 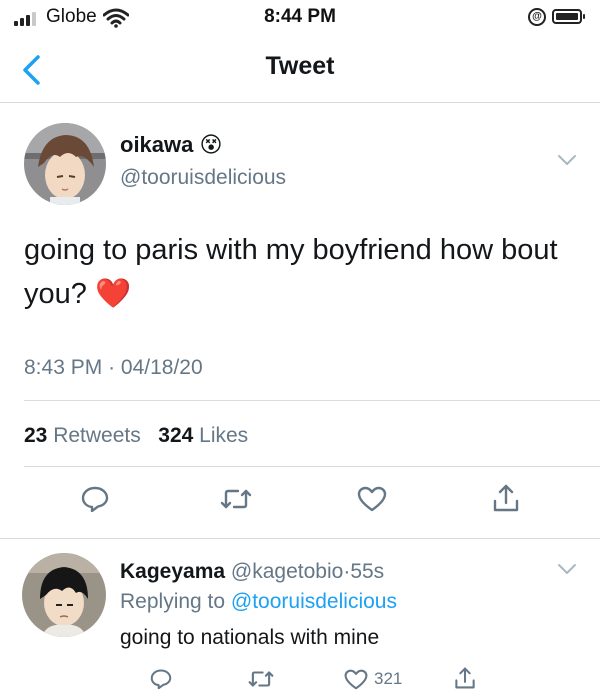 I want to click on reply-button, so click(x=95, y=499).